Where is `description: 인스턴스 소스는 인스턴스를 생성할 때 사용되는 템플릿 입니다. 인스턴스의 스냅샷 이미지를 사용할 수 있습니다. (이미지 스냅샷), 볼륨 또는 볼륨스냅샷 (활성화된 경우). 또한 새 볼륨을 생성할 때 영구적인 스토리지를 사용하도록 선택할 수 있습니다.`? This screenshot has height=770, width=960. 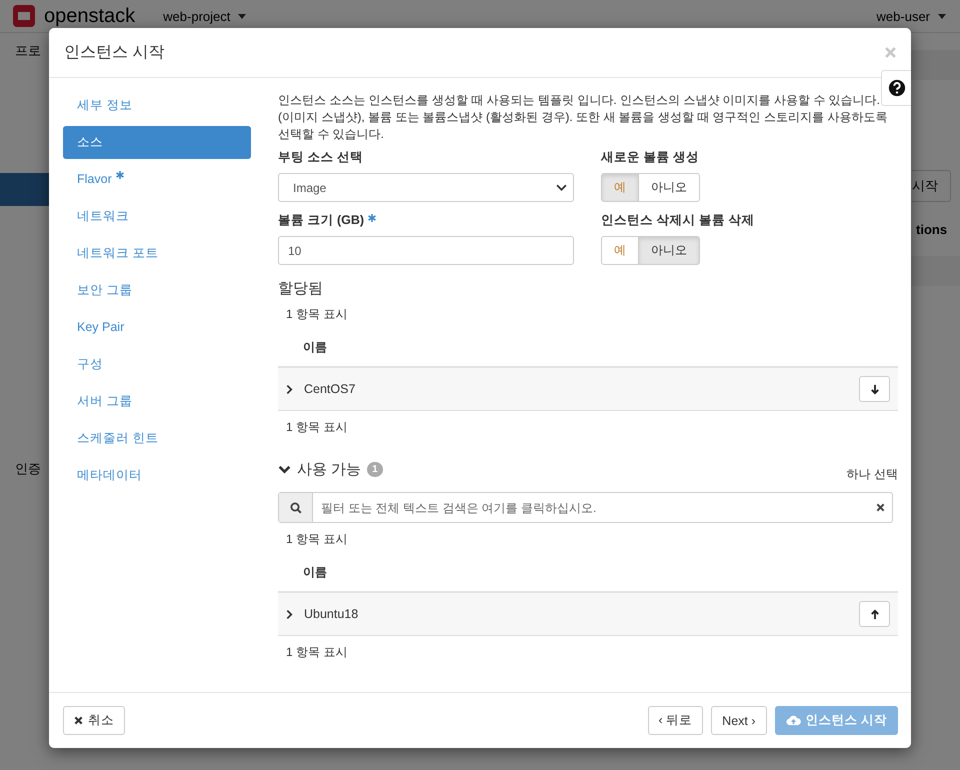
description: 인스턴스 소스는 인스턴스를 생성할 때 사용되는 템플릿 입니다. 인스턴스의 스냅샷 이미지를 사용할 수 있습니다. (이미지 스냅샷), 볼륨 또는 볼륨스냅샷 (활성화된 경우). 또한 새 볼륨을 생성할 때 영구적인 스토리지를 사용하도록 선택할 수 있습니다. is located at coordinates (583, 117).